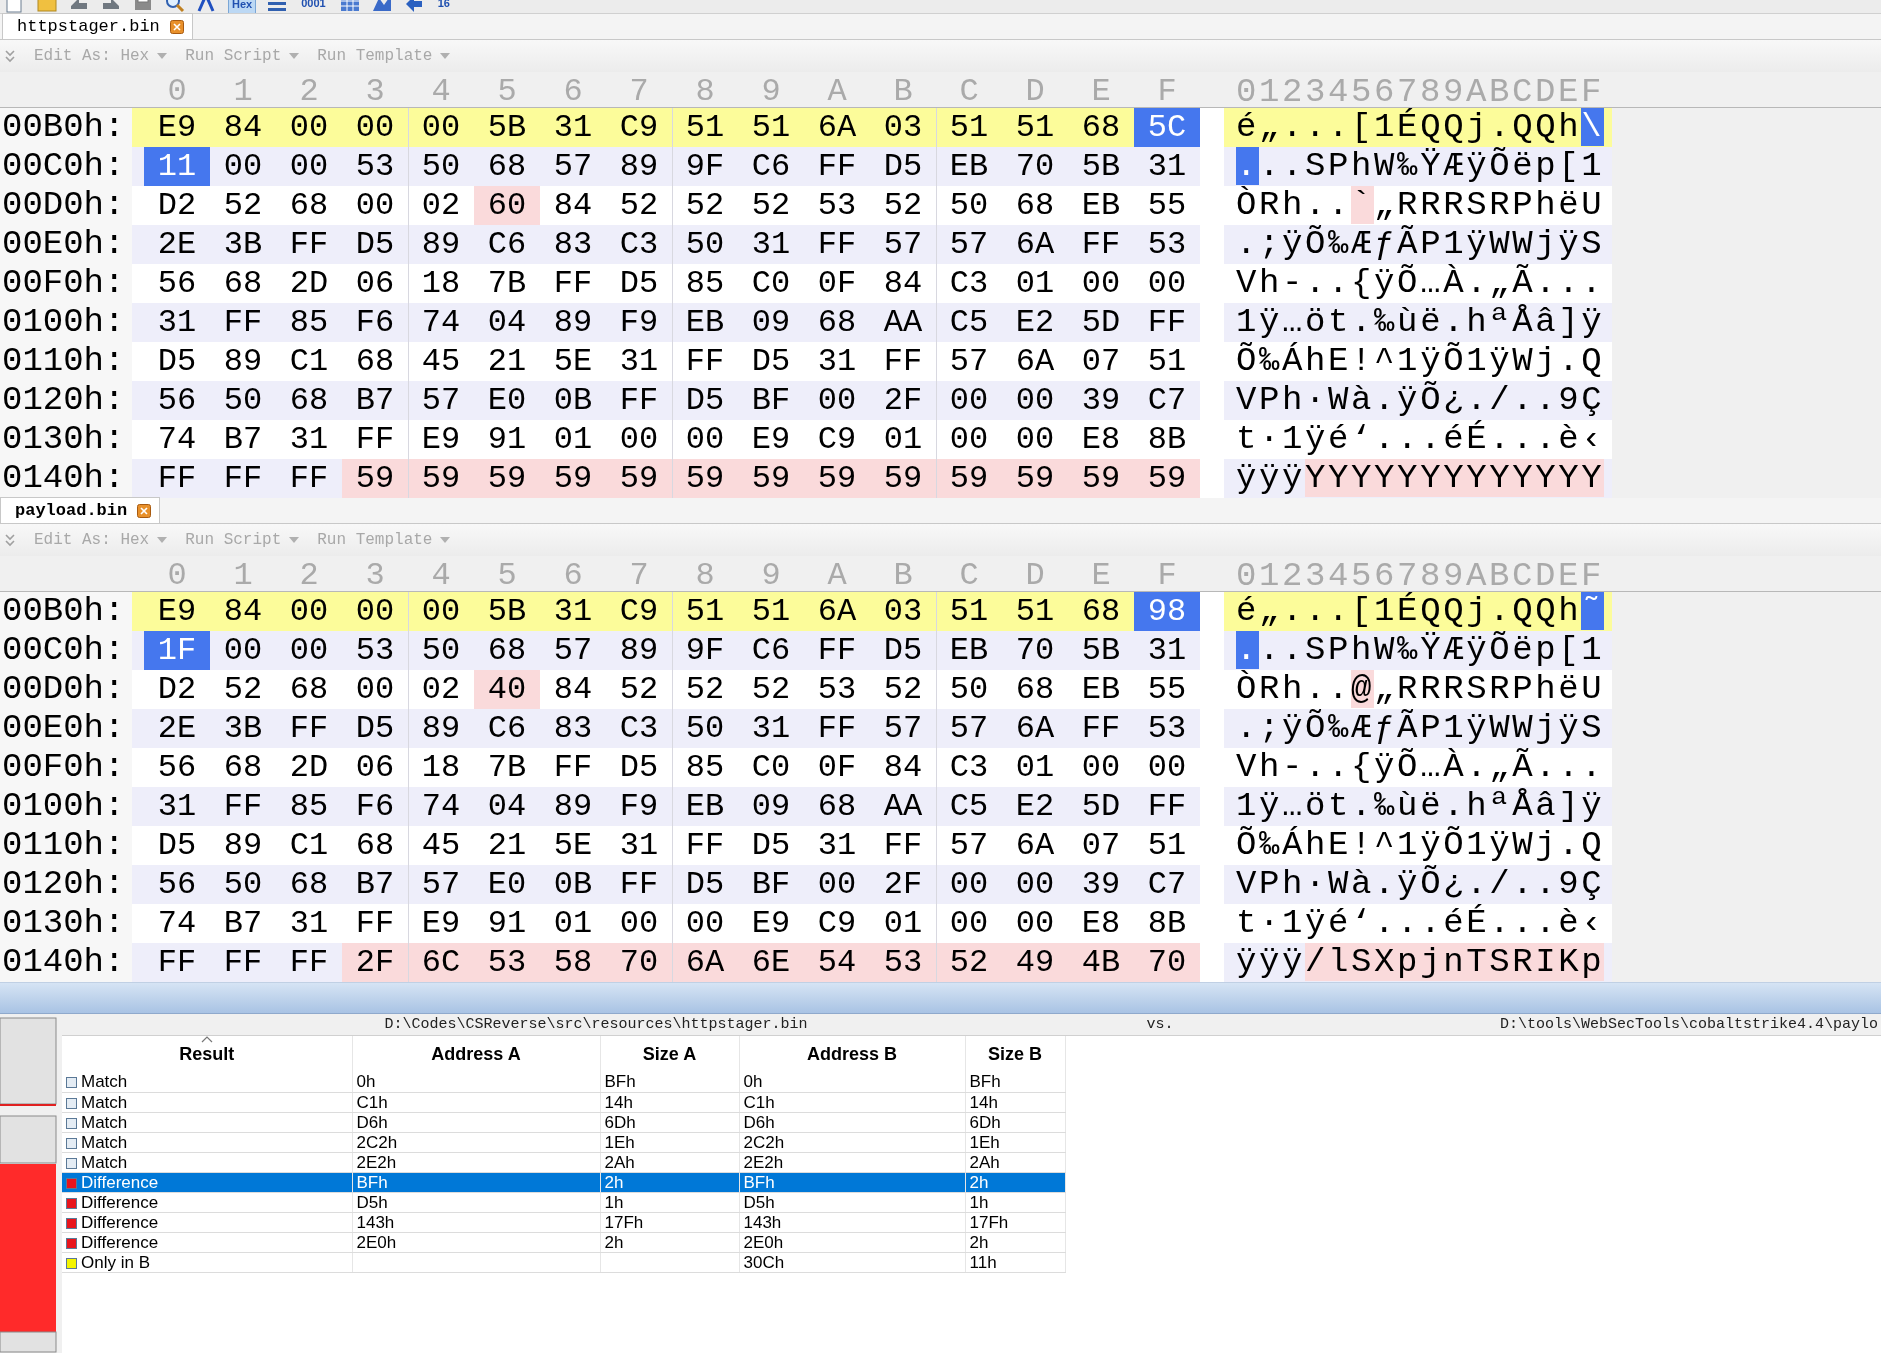  I want to click on hex-byte: C0, so click(771, 767).